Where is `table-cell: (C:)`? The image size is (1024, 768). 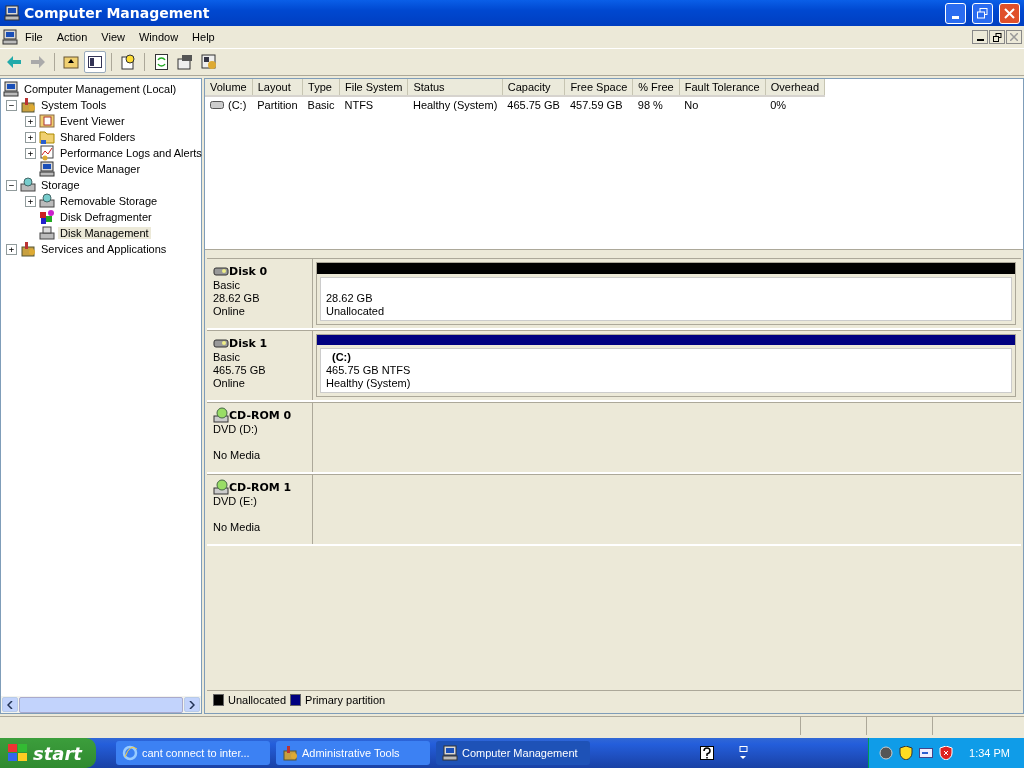 table-cell: (C:) is located at coordinates (237, 105).